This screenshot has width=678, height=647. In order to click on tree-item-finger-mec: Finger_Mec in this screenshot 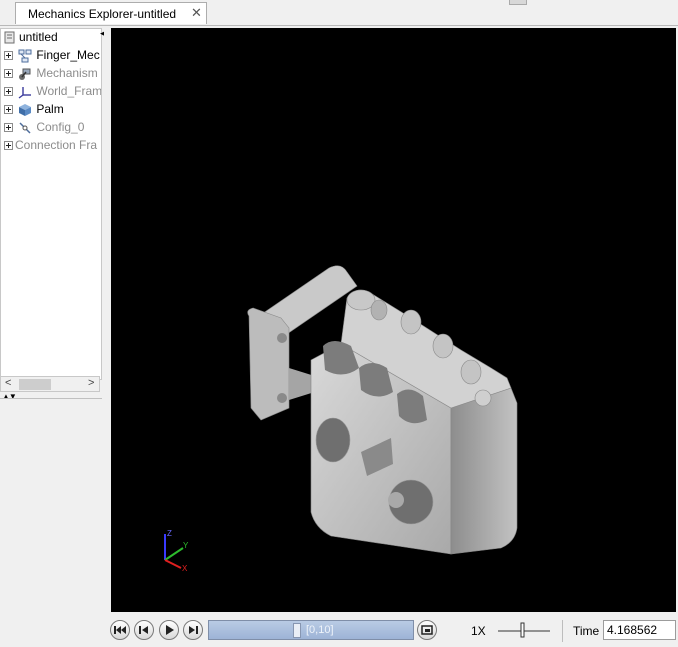, I will do `click(52, 57)`.